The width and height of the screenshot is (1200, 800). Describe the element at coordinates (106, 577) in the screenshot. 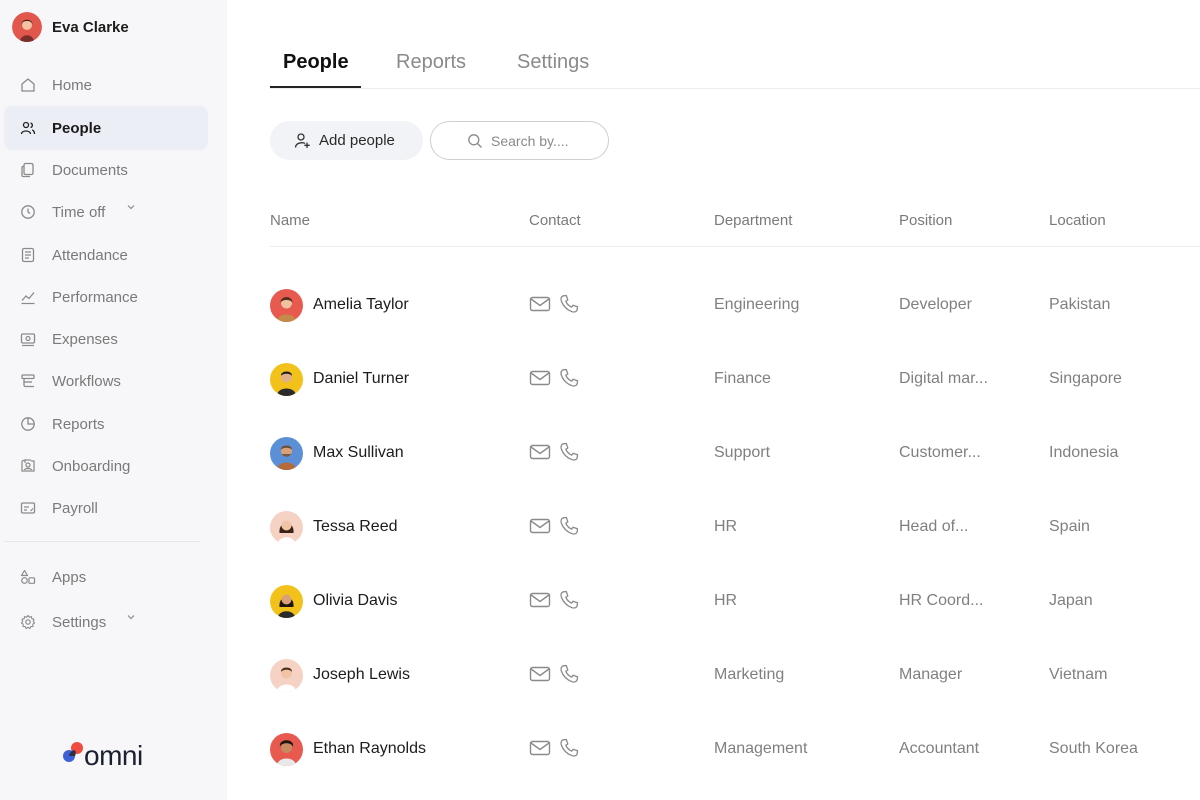

I see `sidebar-item-apps: Apps` at that location.